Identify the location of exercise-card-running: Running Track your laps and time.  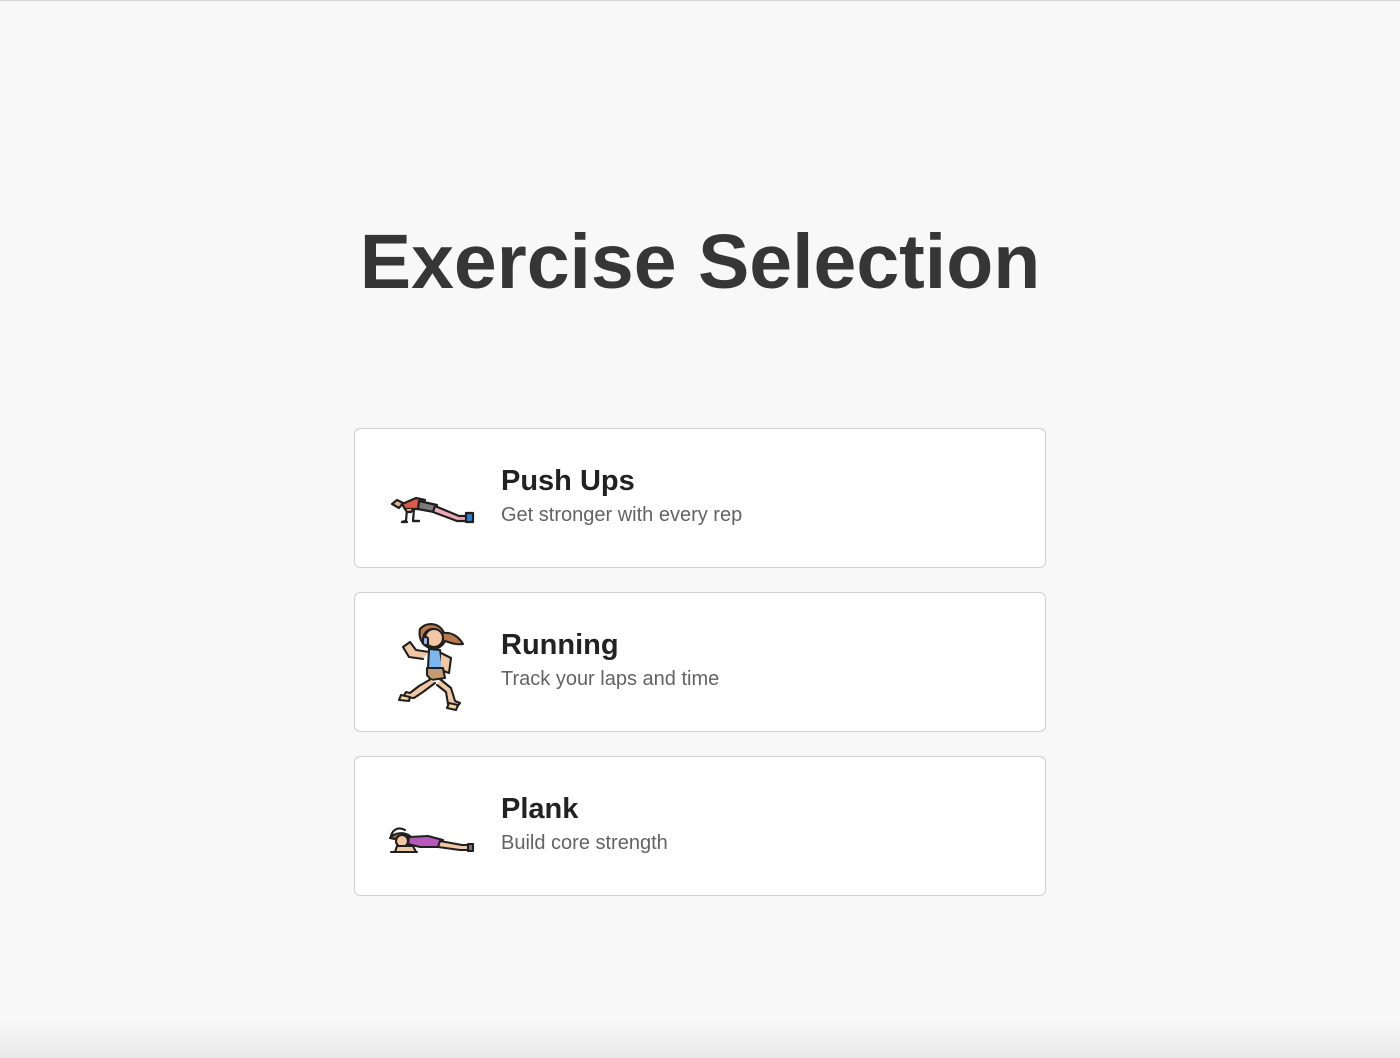
(700, 662).